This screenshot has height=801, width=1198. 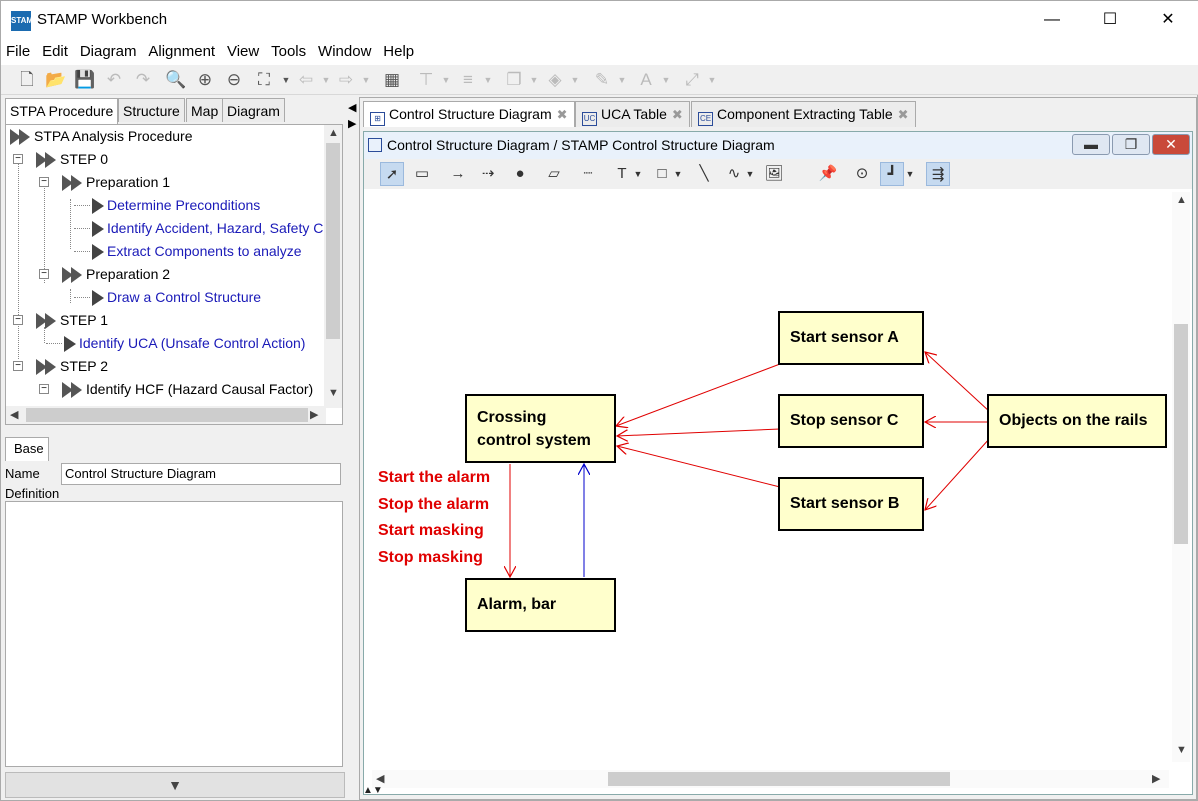 What do you see at coordinates (352, 107) in the screenshot?
I see `collapse-left-icon: ◀` at bounding box center [352, 107].